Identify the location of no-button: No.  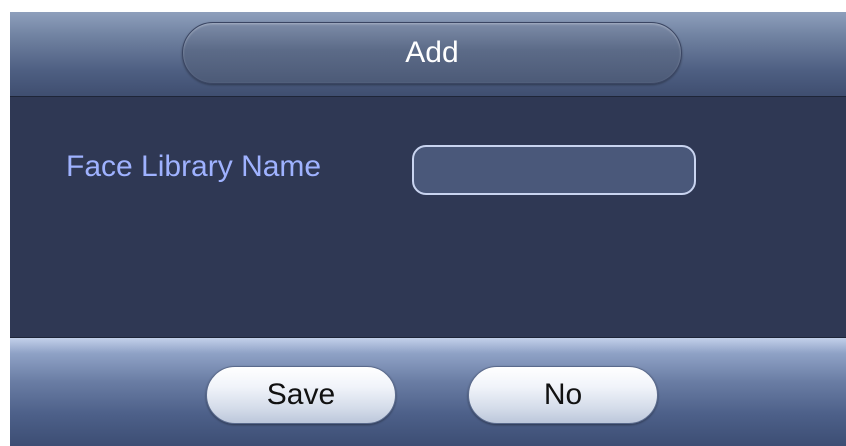
(563, 395).